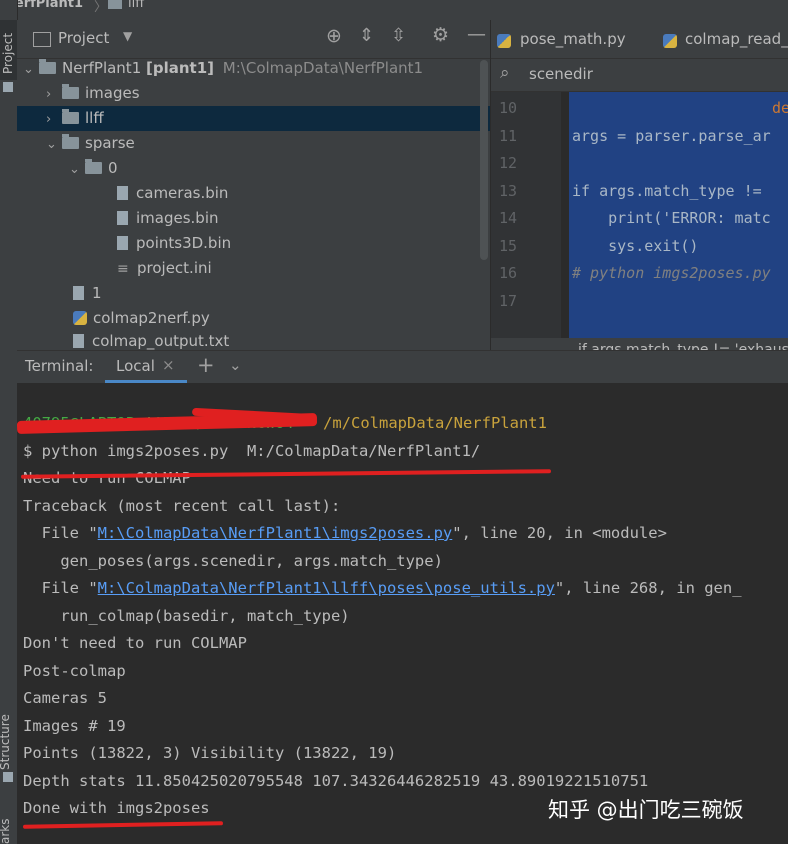  Describe the element at coordinates (323, 68) in the screenshot. I see `project-path: M:\ColmapData\NerfPlant1` at that location.